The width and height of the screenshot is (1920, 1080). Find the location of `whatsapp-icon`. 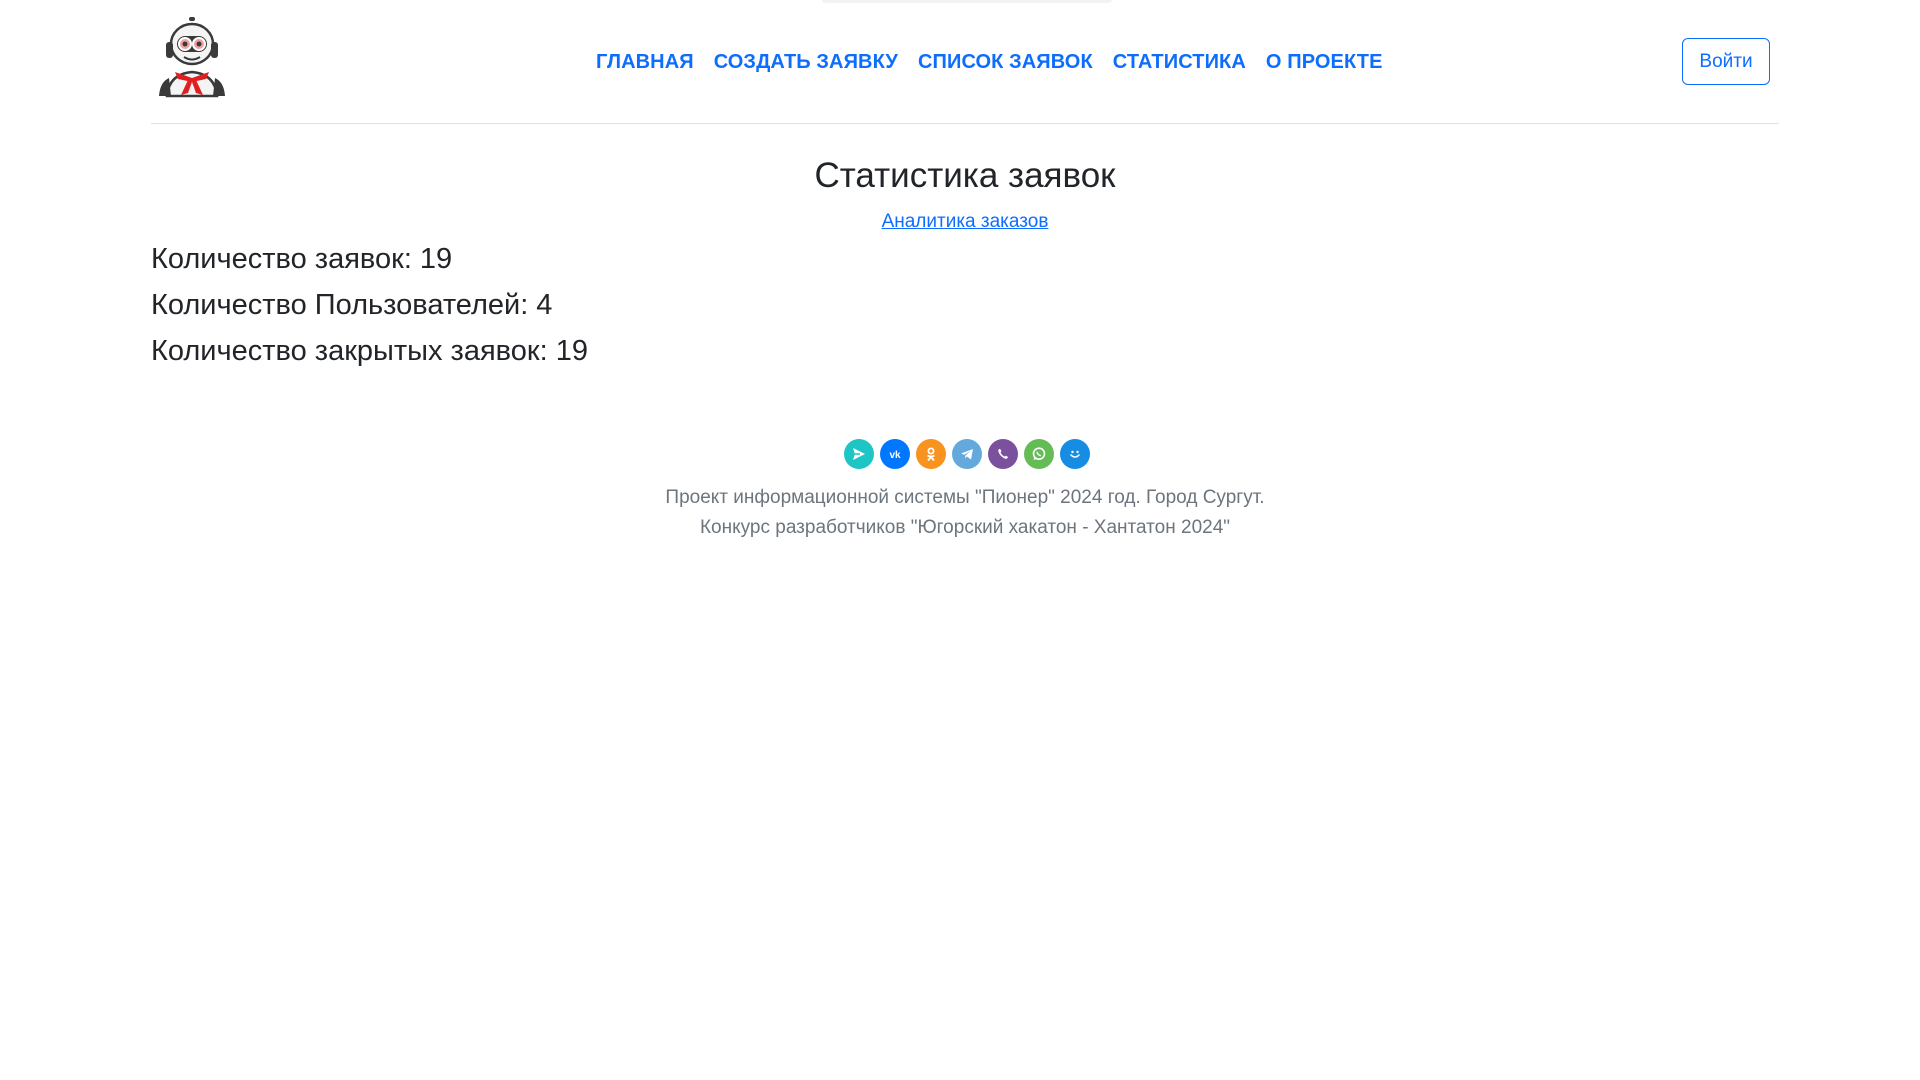

whatsapp-icon is located at coordinates (1039, 454).